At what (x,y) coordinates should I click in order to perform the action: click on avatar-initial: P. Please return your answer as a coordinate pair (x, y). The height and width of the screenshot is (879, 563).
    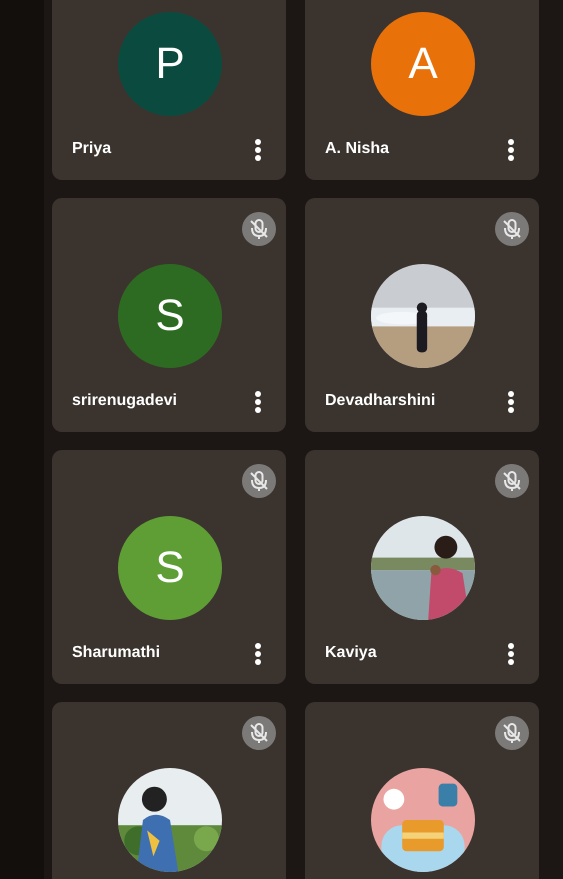
    Looking at the image, I should click on (170, 64).